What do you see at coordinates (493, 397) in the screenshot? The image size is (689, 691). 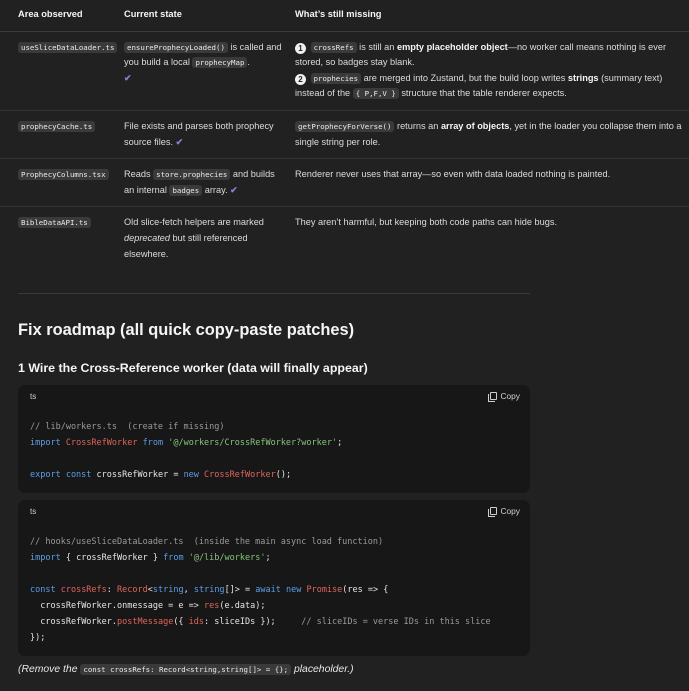 I see `copy-icon` at bounding box center [493, 397].